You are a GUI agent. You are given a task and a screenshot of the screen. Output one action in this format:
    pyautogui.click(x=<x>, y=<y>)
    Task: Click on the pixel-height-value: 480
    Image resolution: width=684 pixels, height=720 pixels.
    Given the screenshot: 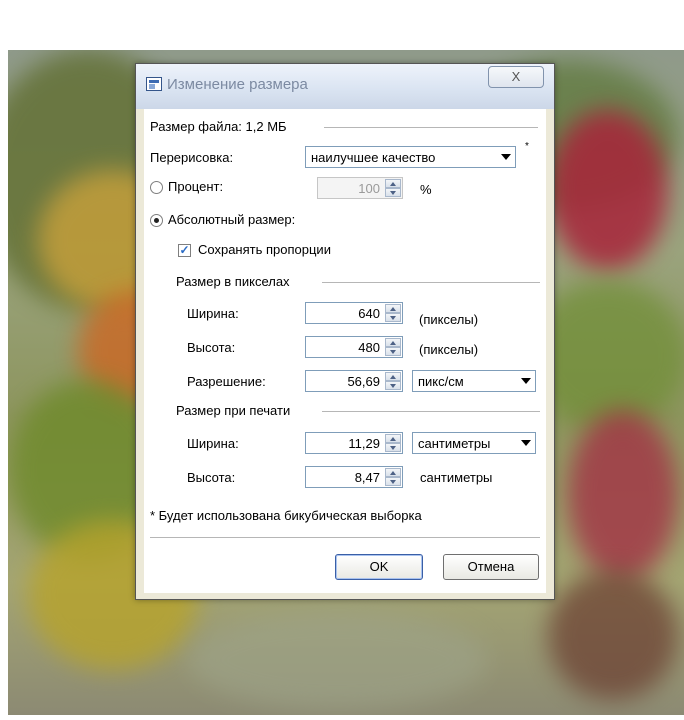 What is the action you would take?
    pyautogui.click(x=369, y=347)
    